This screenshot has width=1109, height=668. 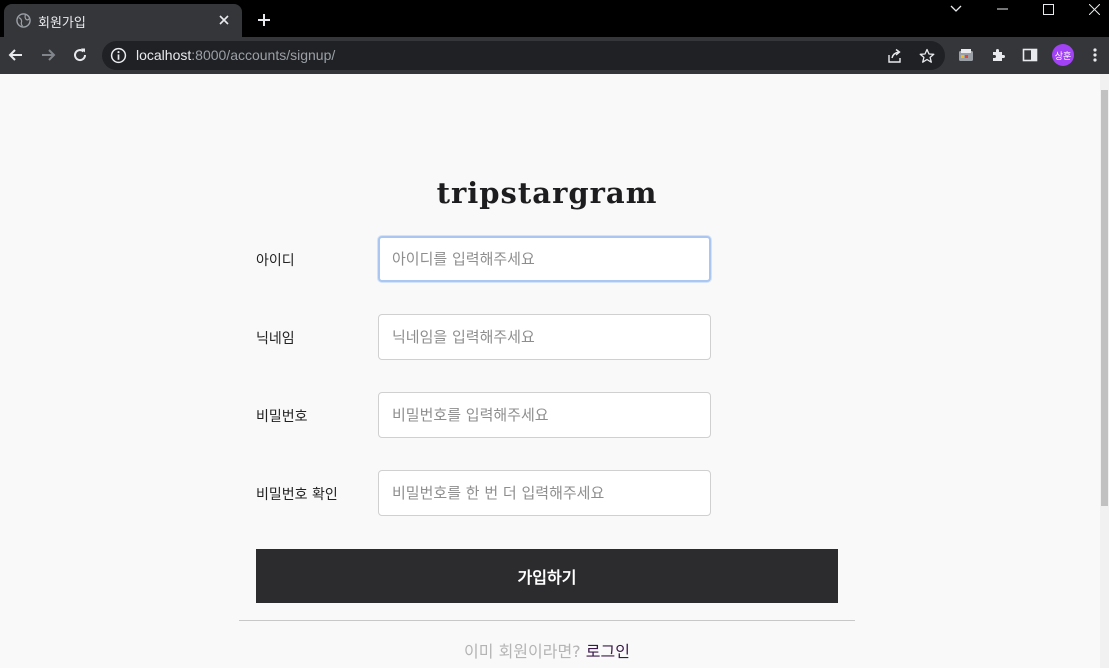 What do you see at coordinates (544, 493) in the screenshot?
I see `password-confirm-input` at bounding box center [544, 493].